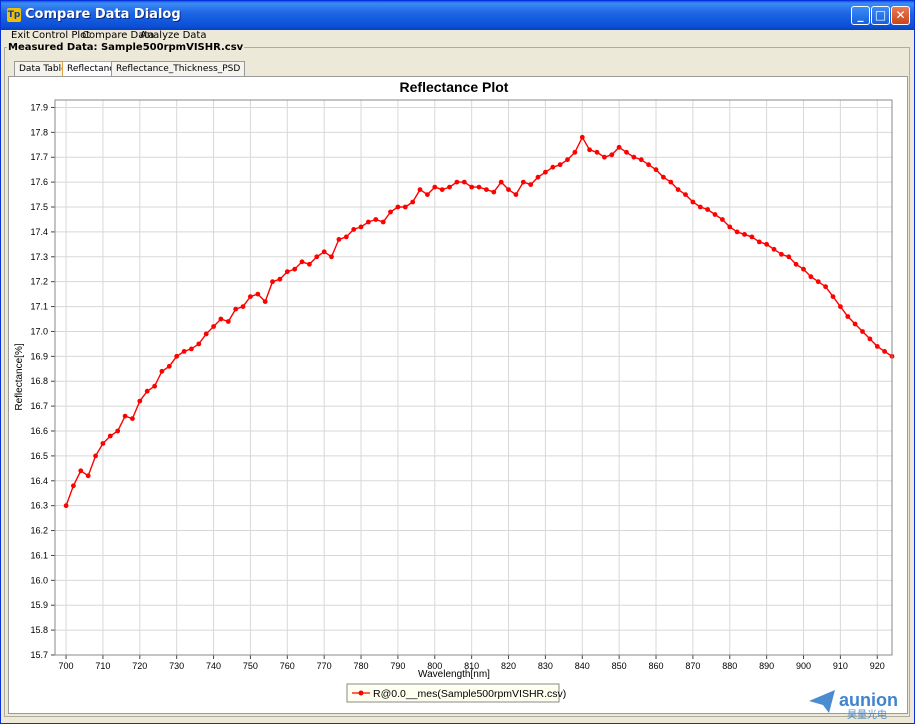 The height and width of the screenshot is (724, 915). What do you see at coordinates (457, 15) in the screenshot?
I see `title-bar: Tp Compare Data Dialog _ □ ✕` at bounding box center [457, 15].